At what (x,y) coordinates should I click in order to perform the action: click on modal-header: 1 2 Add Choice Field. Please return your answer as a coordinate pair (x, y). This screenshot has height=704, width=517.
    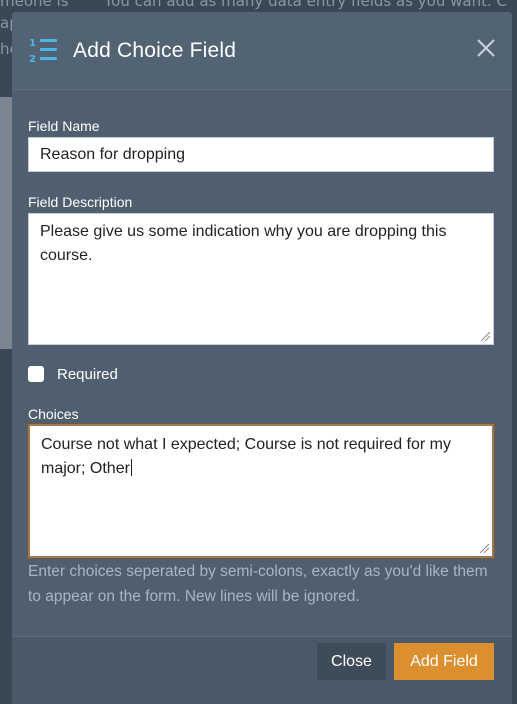
    Looking at the image, I should click on (262, 51).